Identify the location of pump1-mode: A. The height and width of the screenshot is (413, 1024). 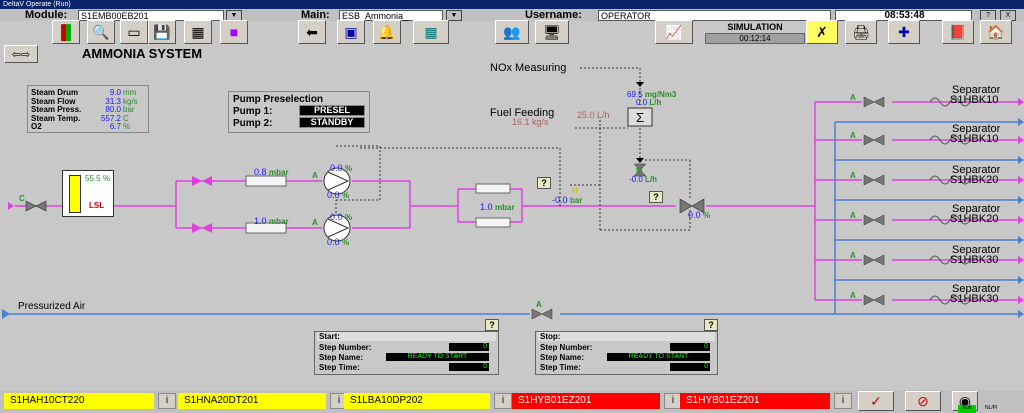
(315, 175).